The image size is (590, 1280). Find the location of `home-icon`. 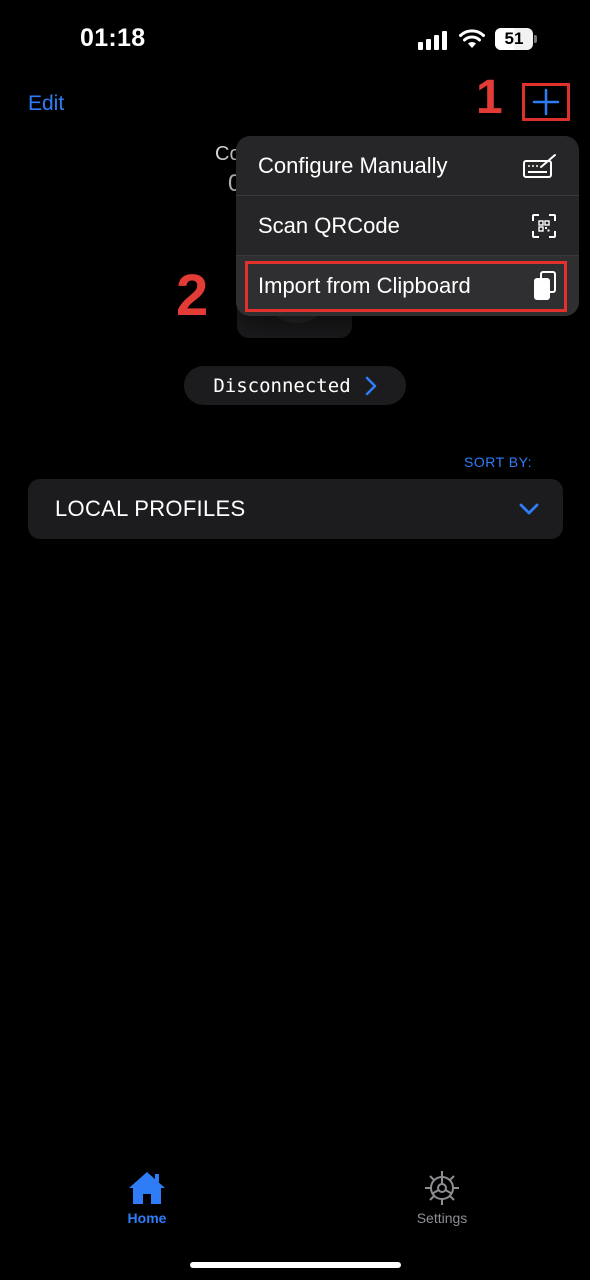

home-icon is located at coordinates (147, 1188).